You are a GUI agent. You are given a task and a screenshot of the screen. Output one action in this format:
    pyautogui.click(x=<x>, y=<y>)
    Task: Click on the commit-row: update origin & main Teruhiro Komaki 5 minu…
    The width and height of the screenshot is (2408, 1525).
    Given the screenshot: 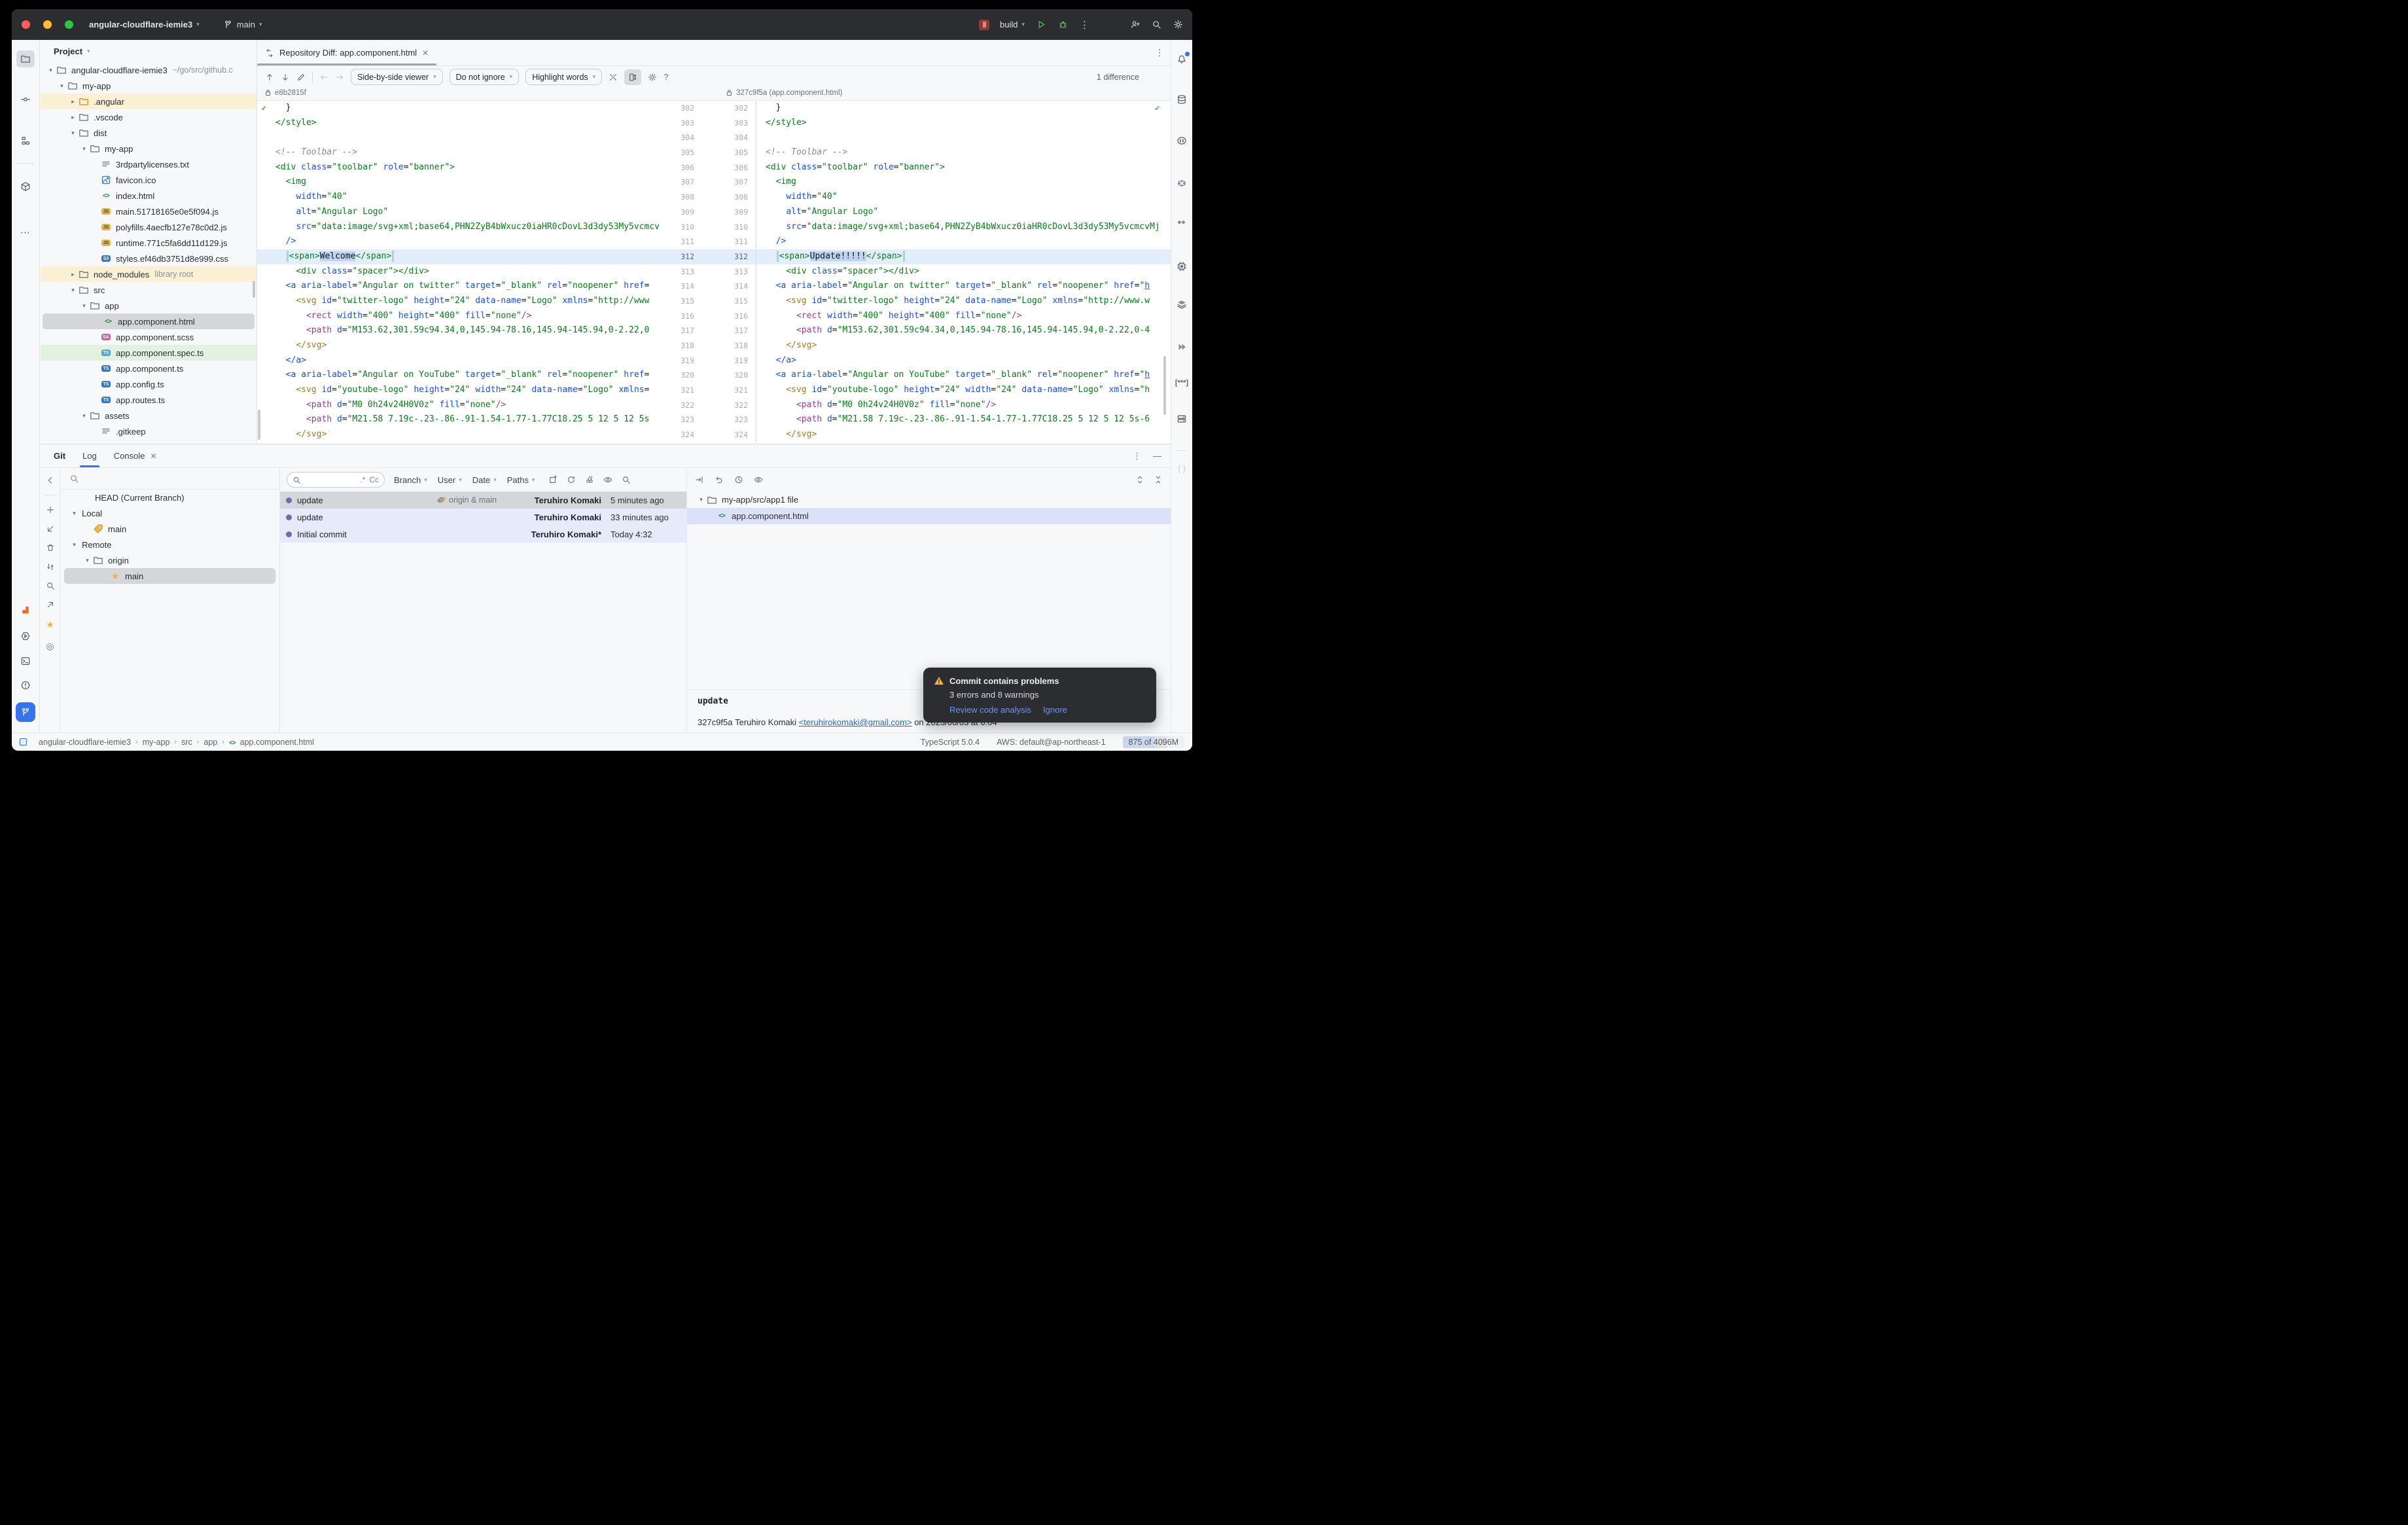 What is the action you would take?
    pyautogui.click(x=483, y=500)
    